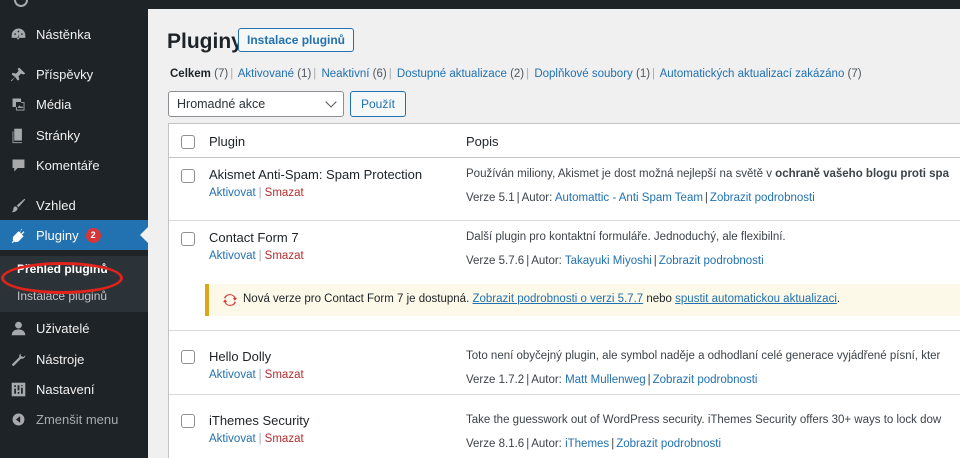  What do you see at coordinates (495, 444) in the screenshot?
I see `plugin-version: Verze 8.1.6` at bounding box center [495, 444].